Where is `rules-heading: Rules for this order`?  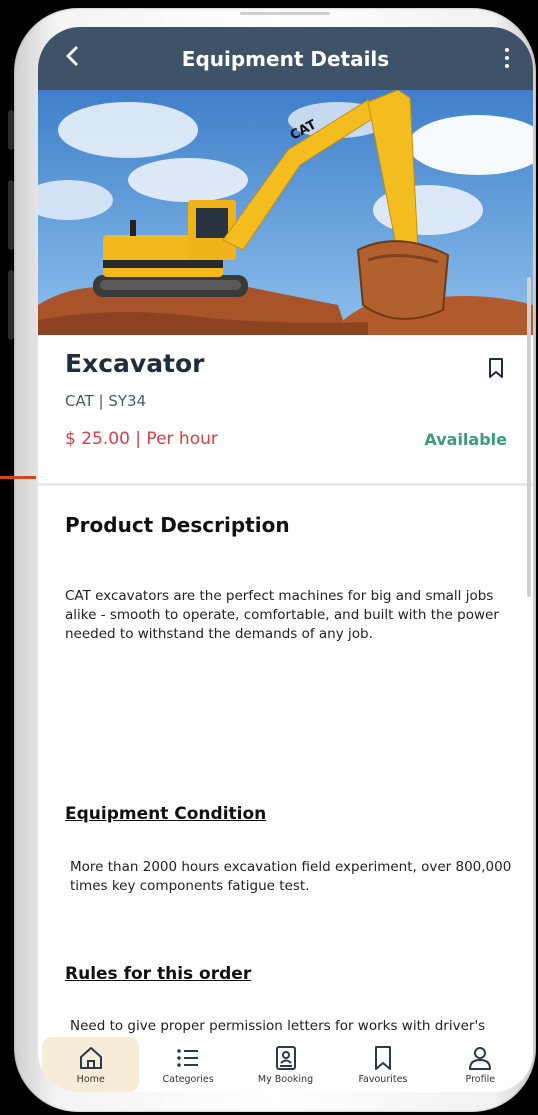
rules-heading: Rules for this order is located at coordinates (158, 974).